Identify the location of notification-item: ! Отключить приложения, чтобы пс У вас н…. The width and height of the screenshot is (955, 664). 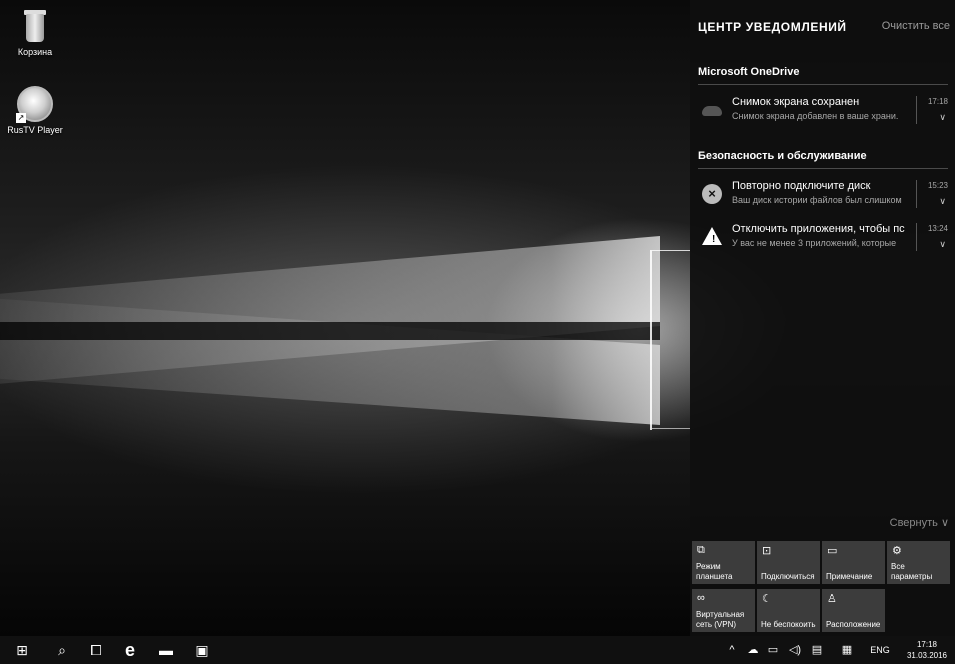
(823, 239).